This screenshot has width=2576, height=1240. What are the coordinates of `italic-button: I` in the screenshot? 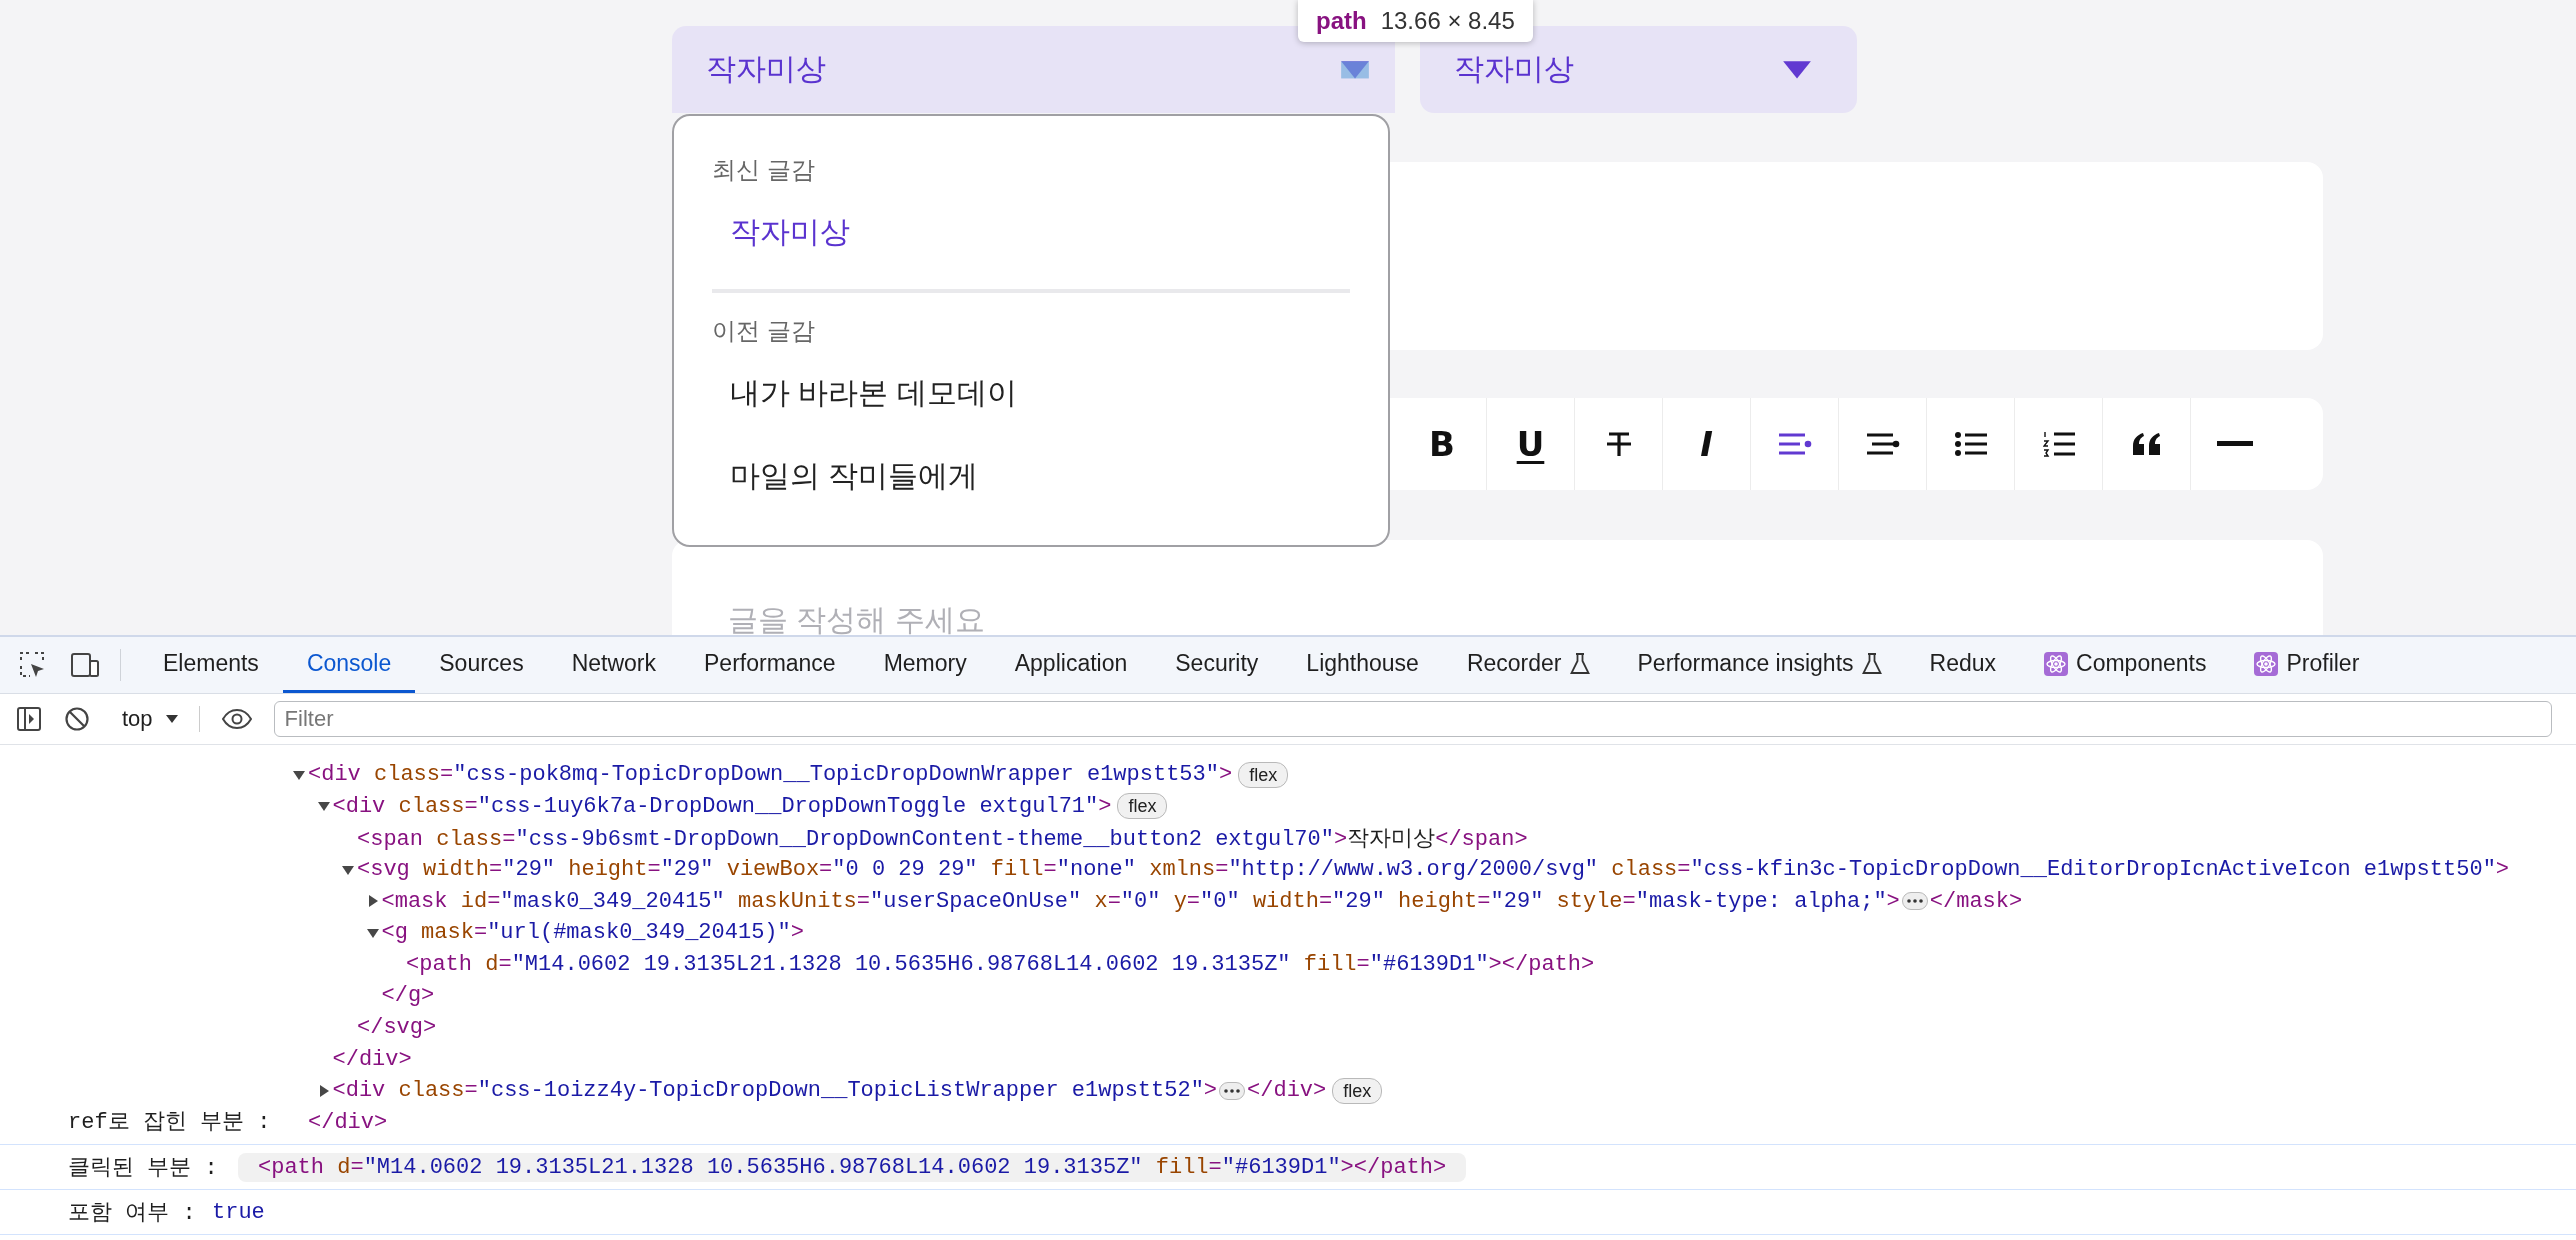 It's located at (1706, 444).